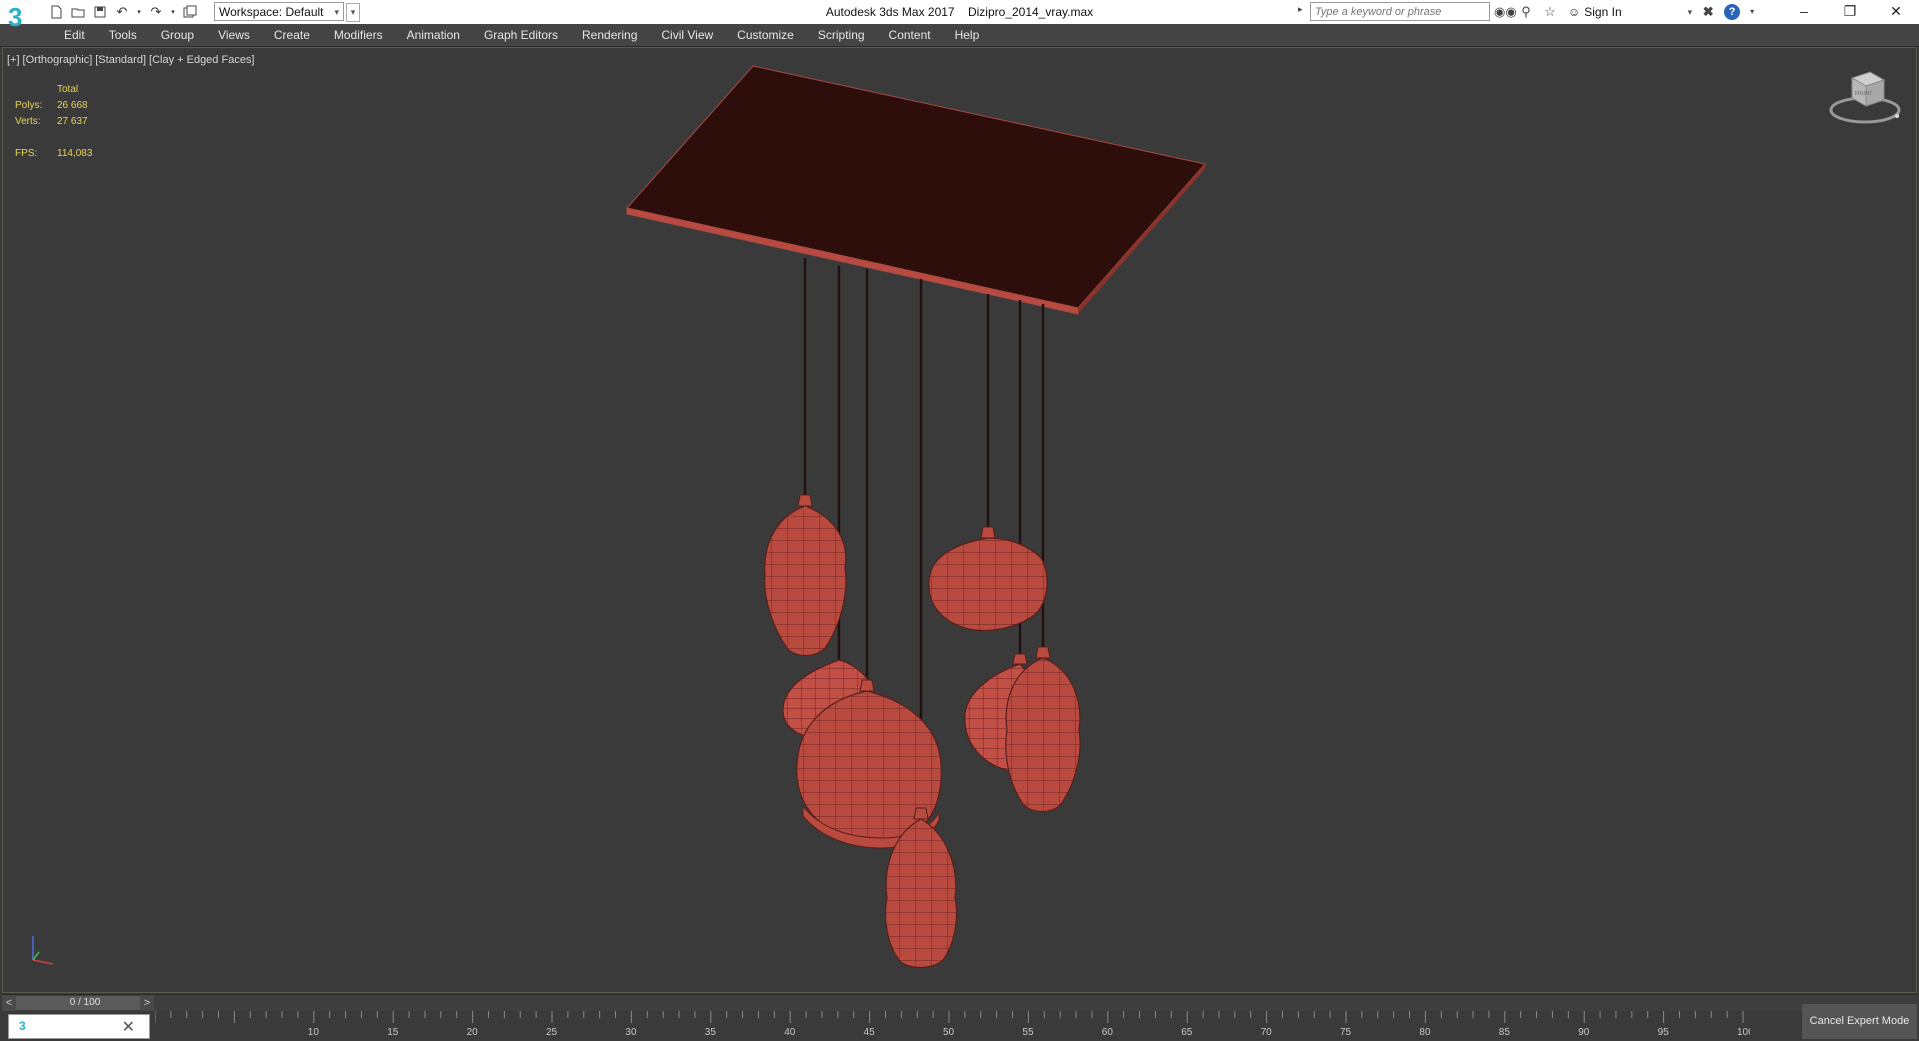 The height and width of the screenshot is (1041, 1919). I want to click on menu-create: Create, so click(292, 35).